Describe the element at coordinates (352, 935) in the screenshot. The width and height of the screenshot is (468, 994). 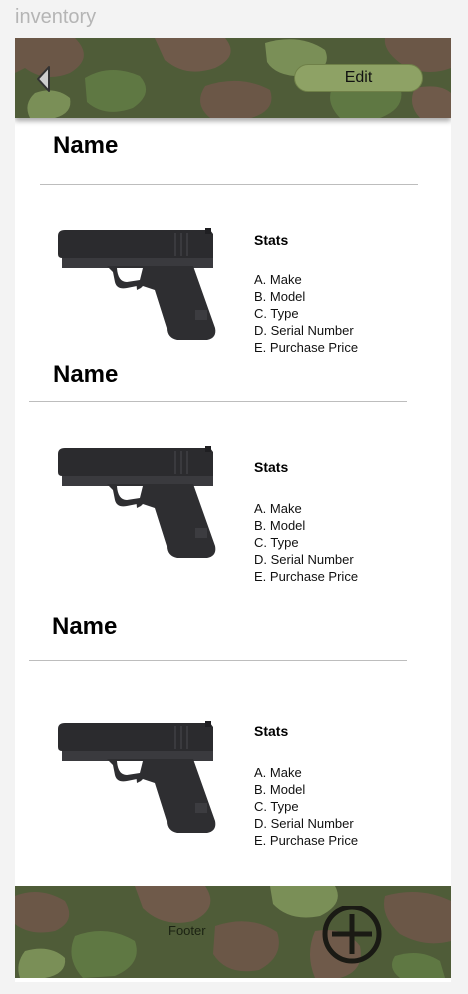
I see `plus-circle-icon` at that location.